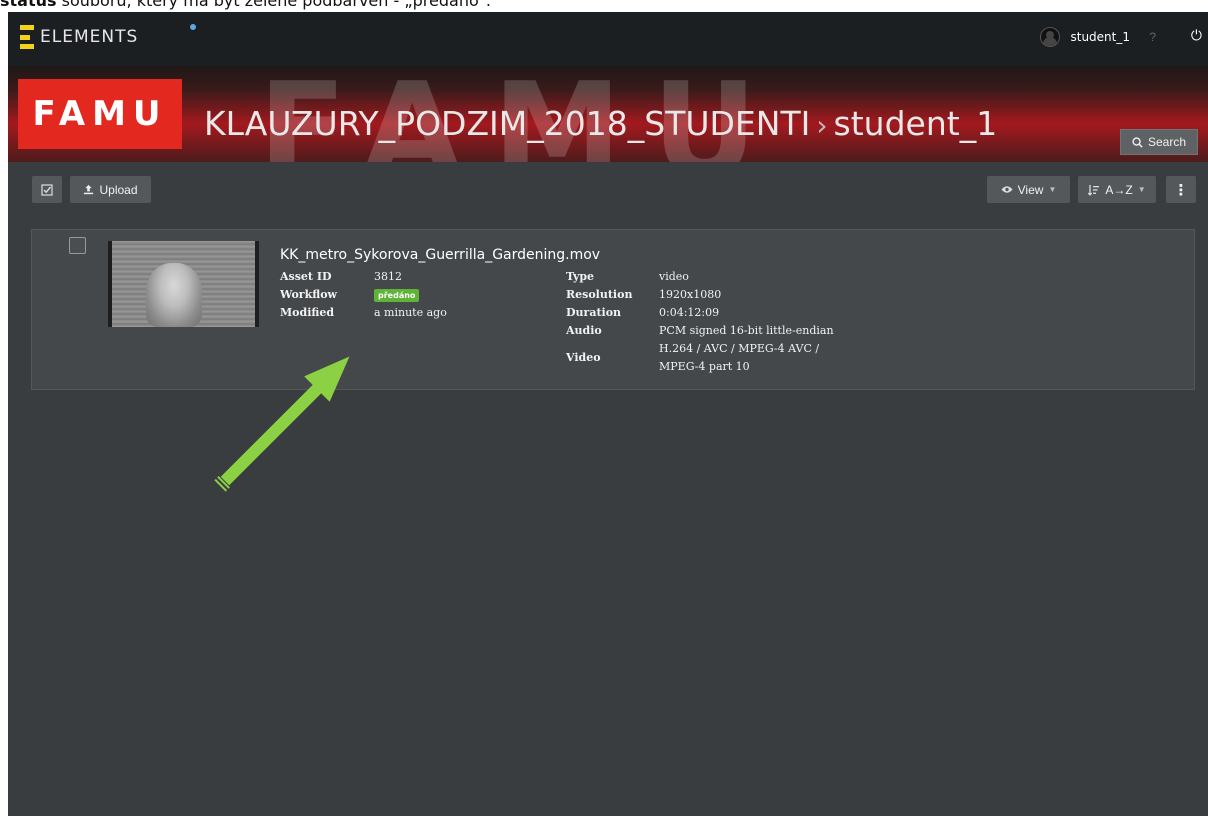 This screenshot has height=816, width=1208. I want to click on resolution-value: 1920x1080, so click(690, 294).